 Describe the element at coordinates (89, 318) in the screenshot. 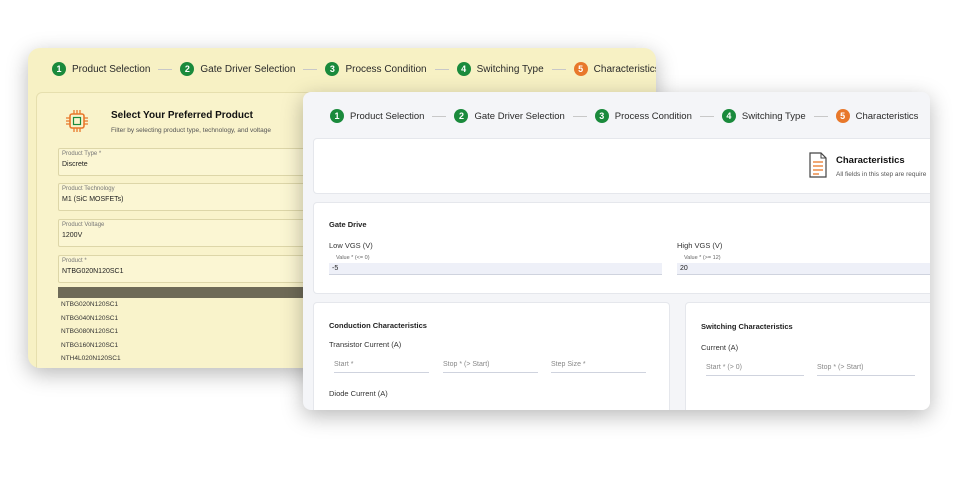

I see `product-option: NTBG040N120SC1` at that location.